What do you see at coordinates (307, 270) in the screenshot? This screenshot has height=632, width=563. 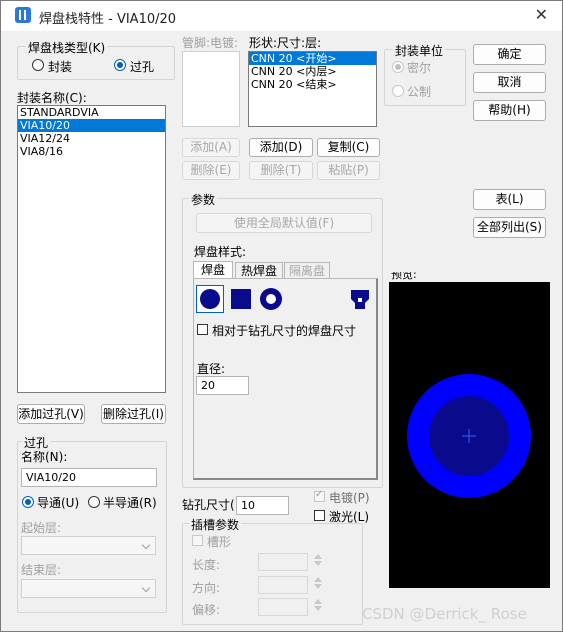 I see `tab-antipad: 隔离盘` at bounding box center [307, 270].